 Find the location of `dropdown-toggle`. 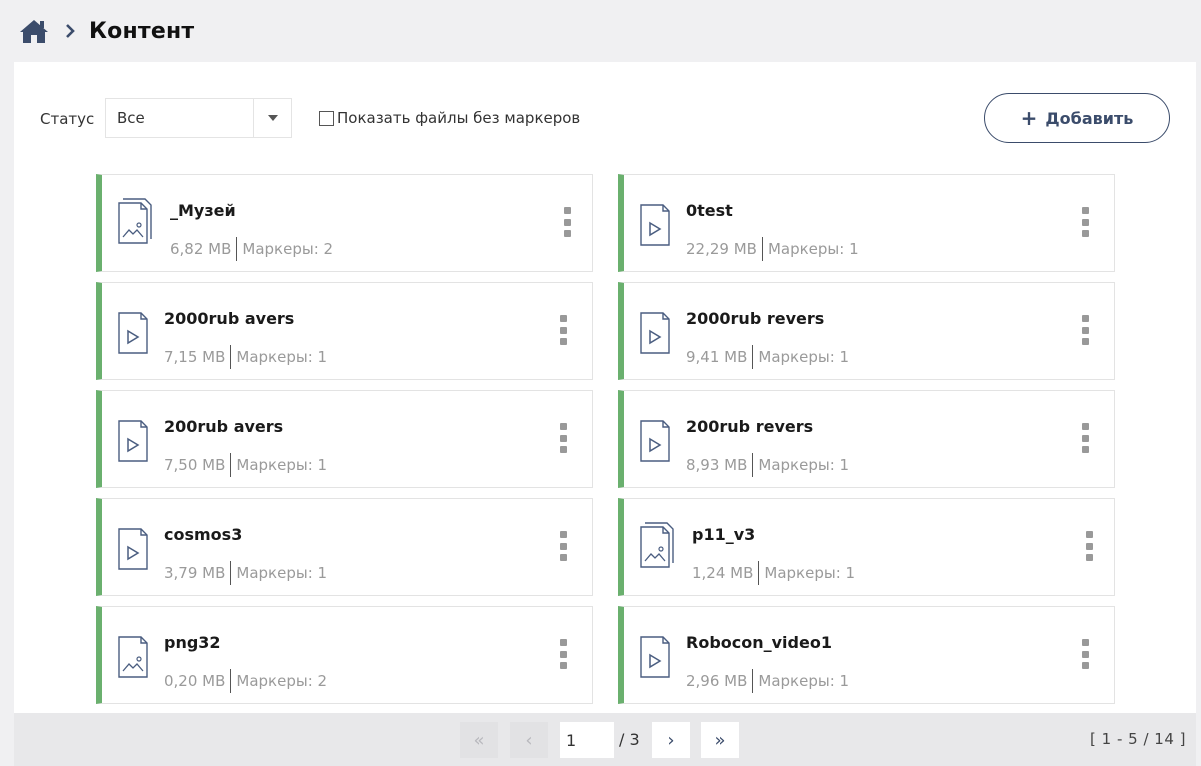

dropdown-toggle is located at coordinates (272, 118).